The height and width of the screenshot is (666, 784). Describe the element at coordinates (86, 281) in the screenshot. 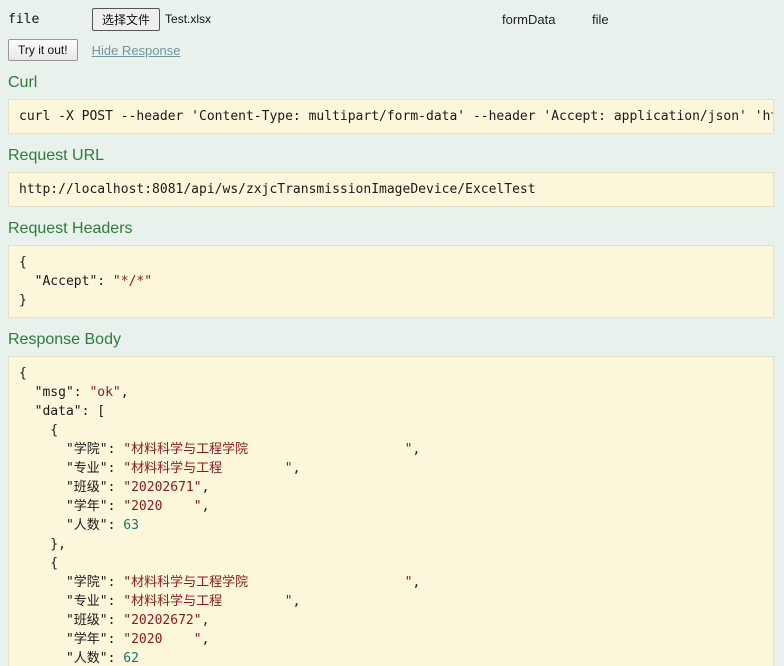

I see `request-headers-text: { "Accept": "*/*" }` at that location.